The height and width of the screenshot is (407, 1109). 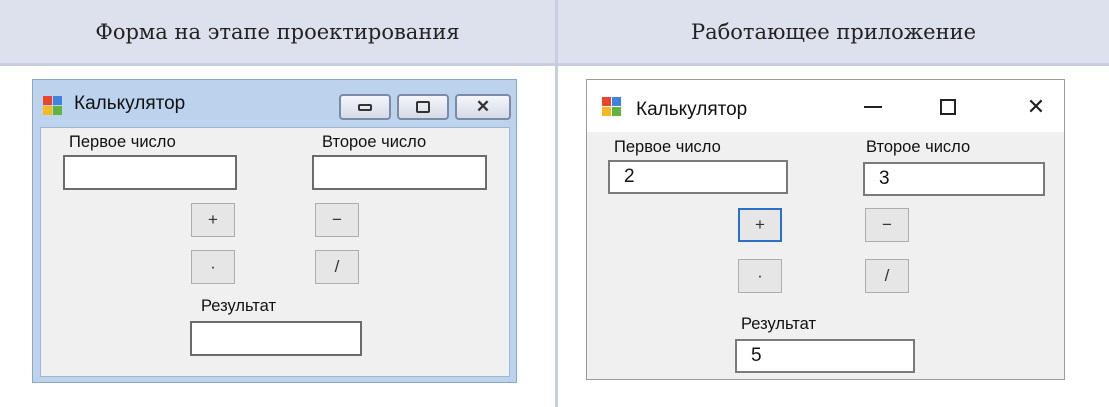 I want to click on result-output, so click(x=276, y=338).